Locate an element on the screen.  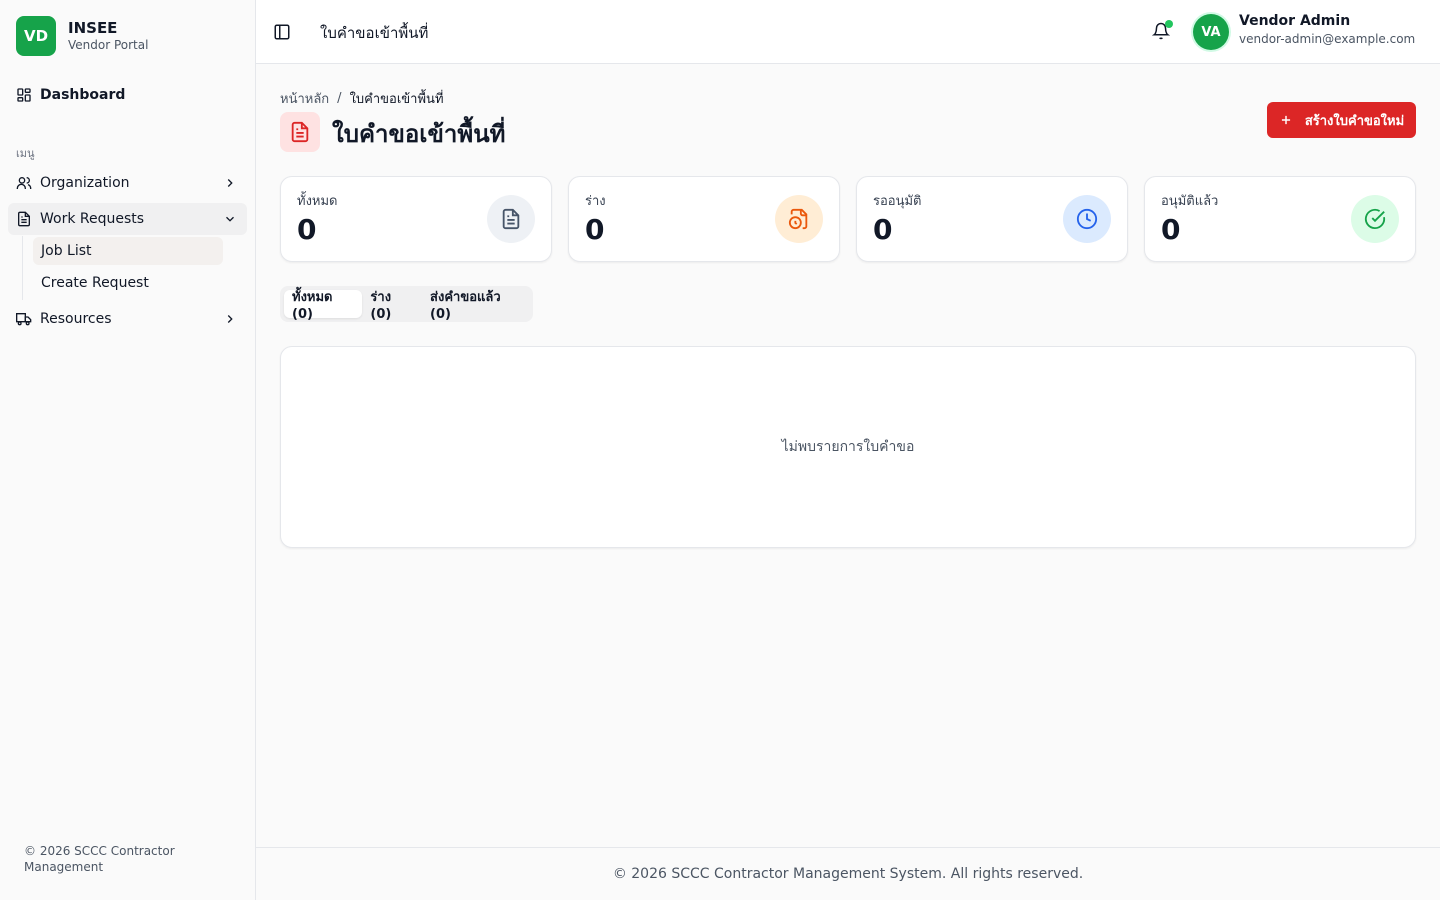
sidebar-item-organization: Organization is located at coordinates (127, 183).